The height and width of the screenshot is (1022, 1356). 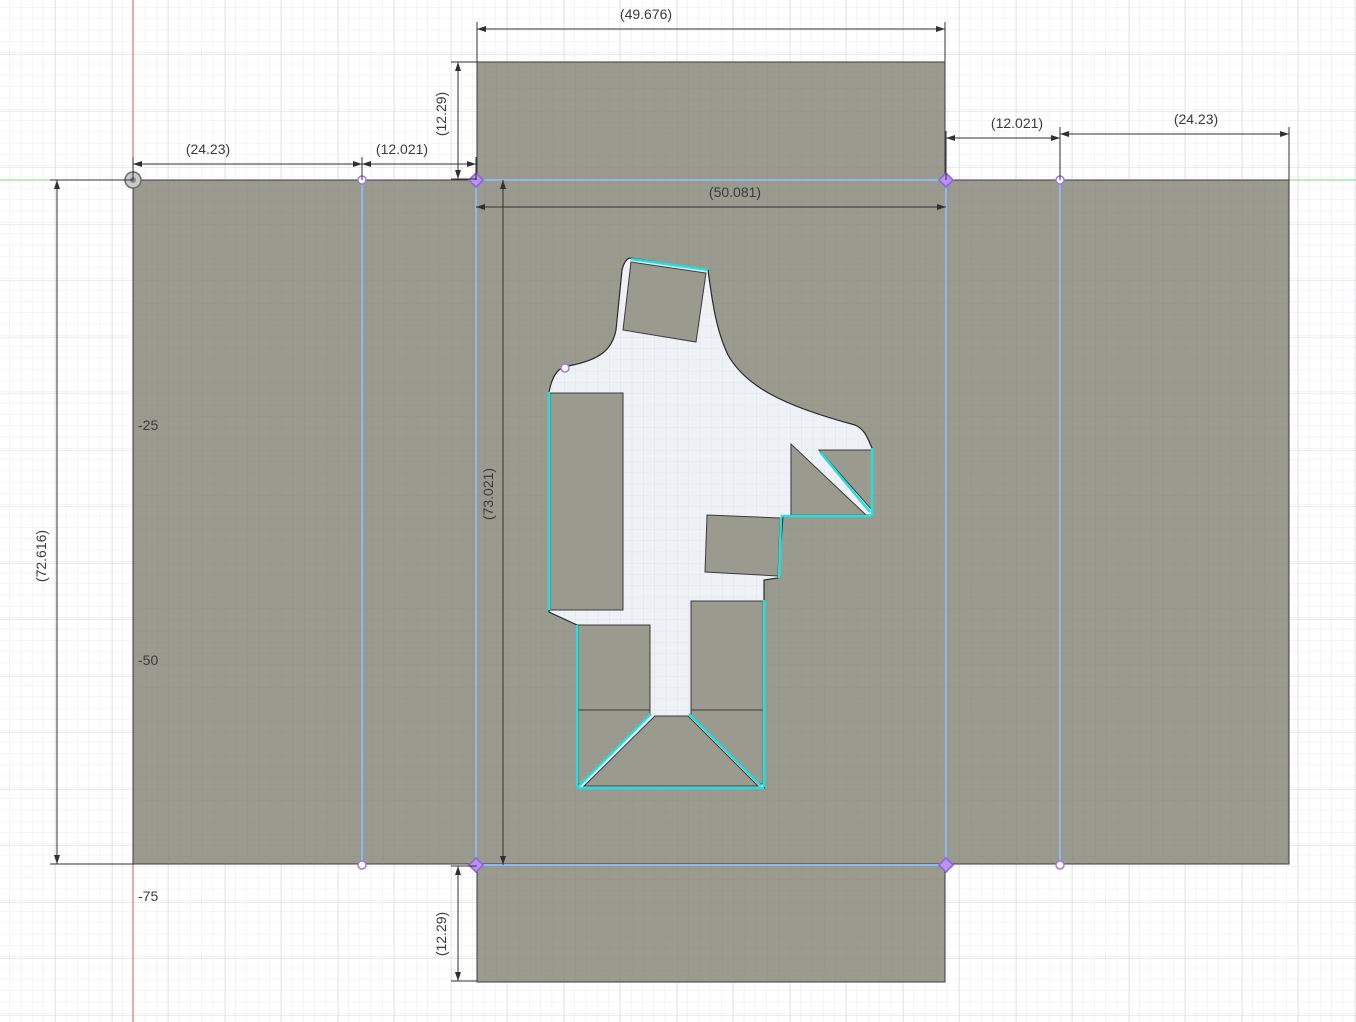 I want to click on dim-right-hinge-width-text: (12.021), so click(x=1017, y=123).